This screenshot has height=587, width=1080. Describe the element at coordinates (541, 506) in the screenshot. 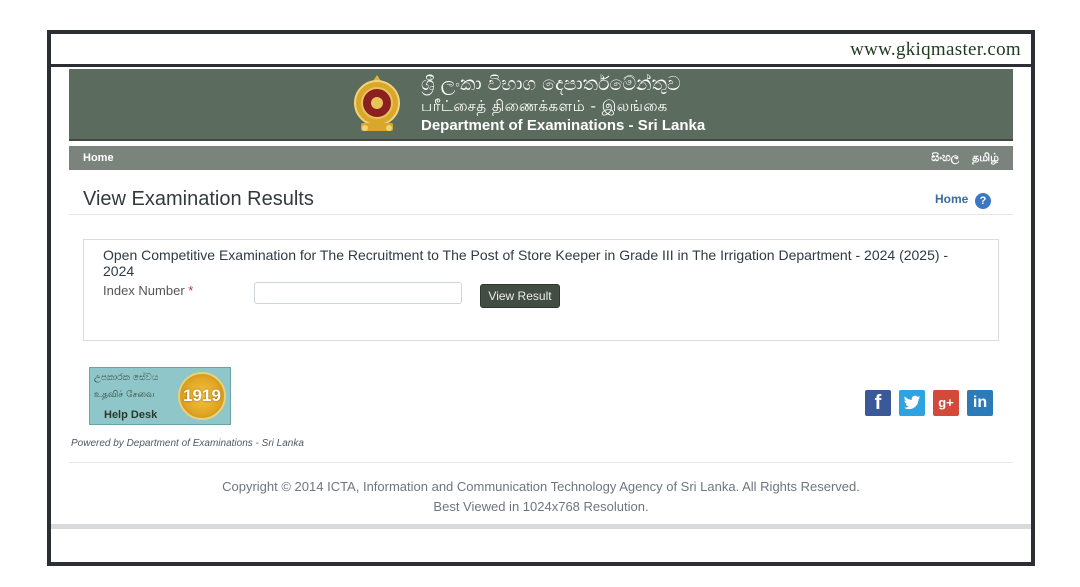

I see `best-viewed-text: Best Viewed in 1024x768 Resolution.` at that location.